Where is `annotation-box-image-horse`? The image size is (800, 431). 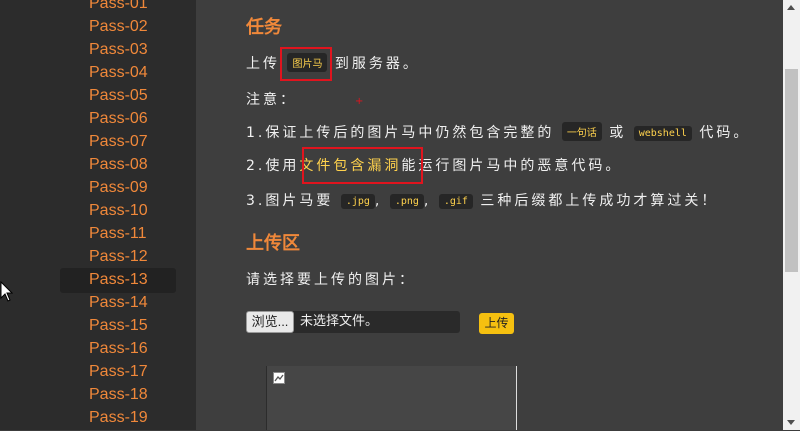
annotation-box-image-horse is located at coordinates (306, 64).